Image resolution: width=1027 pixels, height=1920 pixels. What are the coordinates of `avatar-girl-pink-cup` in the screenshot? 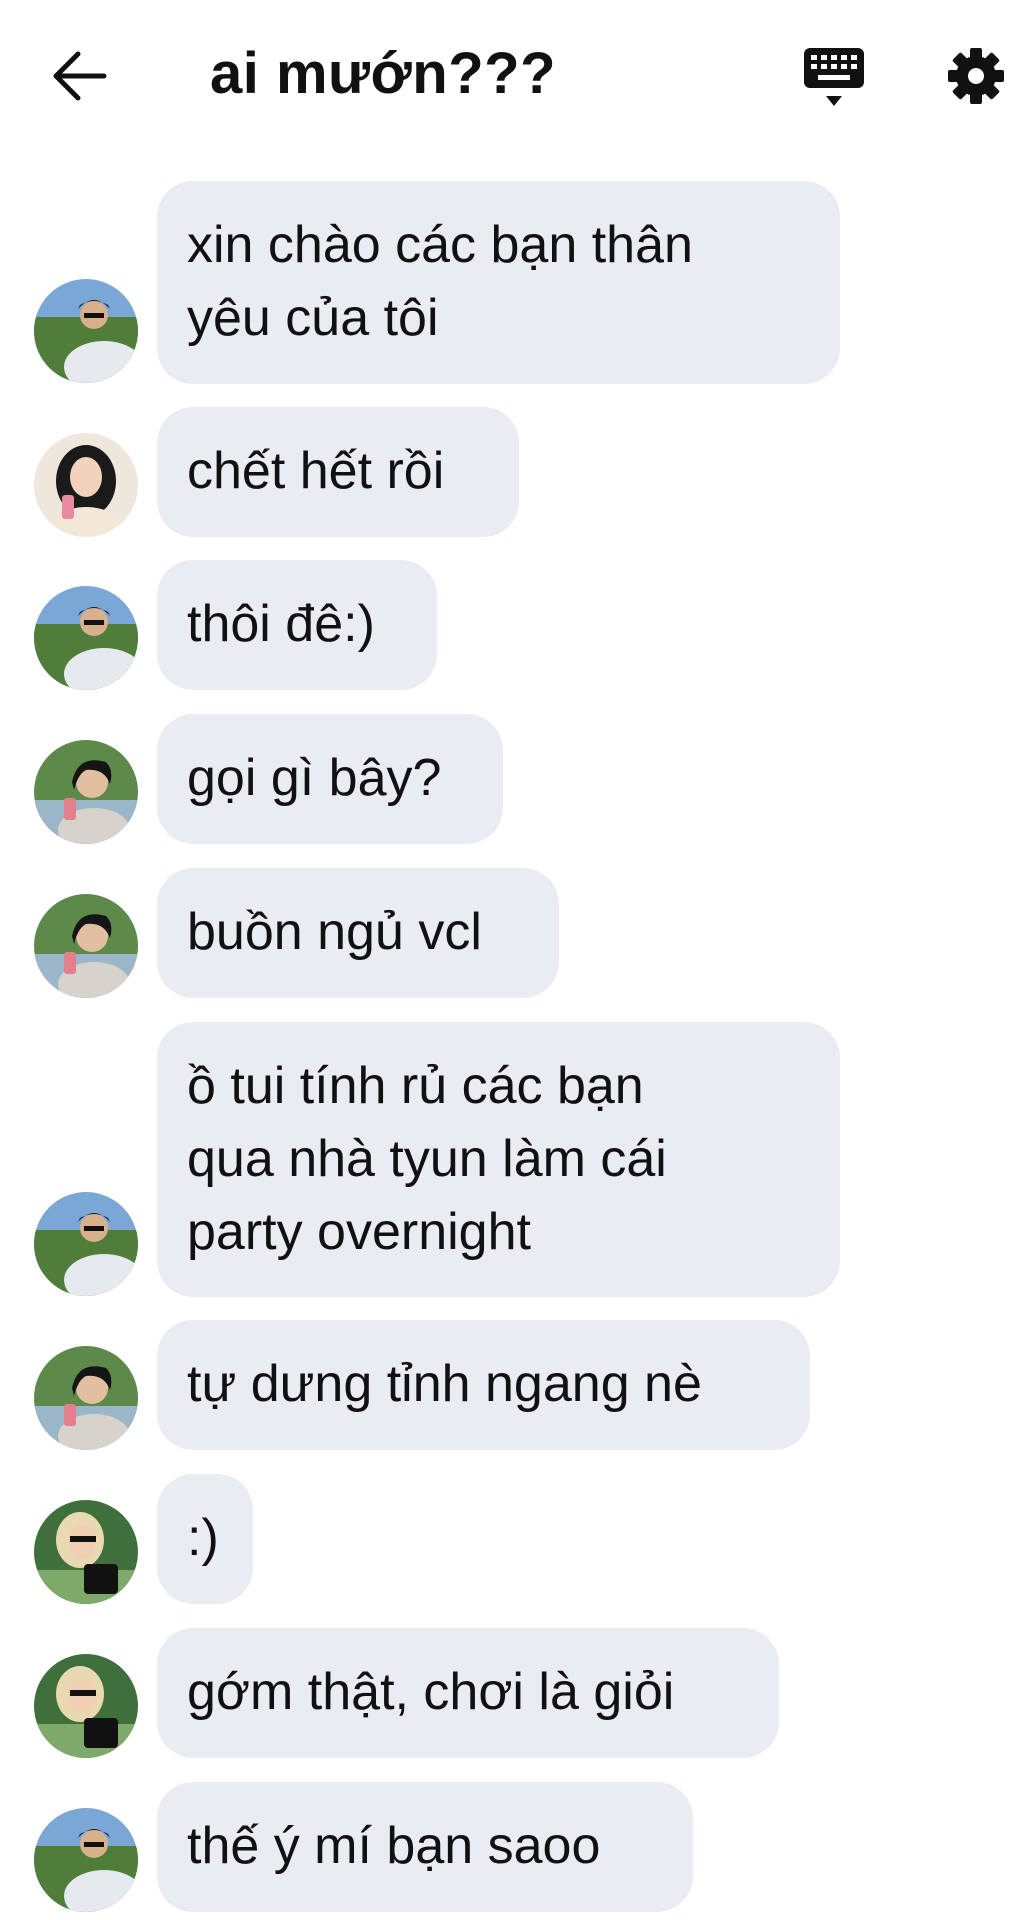 It's located at (86, 485).